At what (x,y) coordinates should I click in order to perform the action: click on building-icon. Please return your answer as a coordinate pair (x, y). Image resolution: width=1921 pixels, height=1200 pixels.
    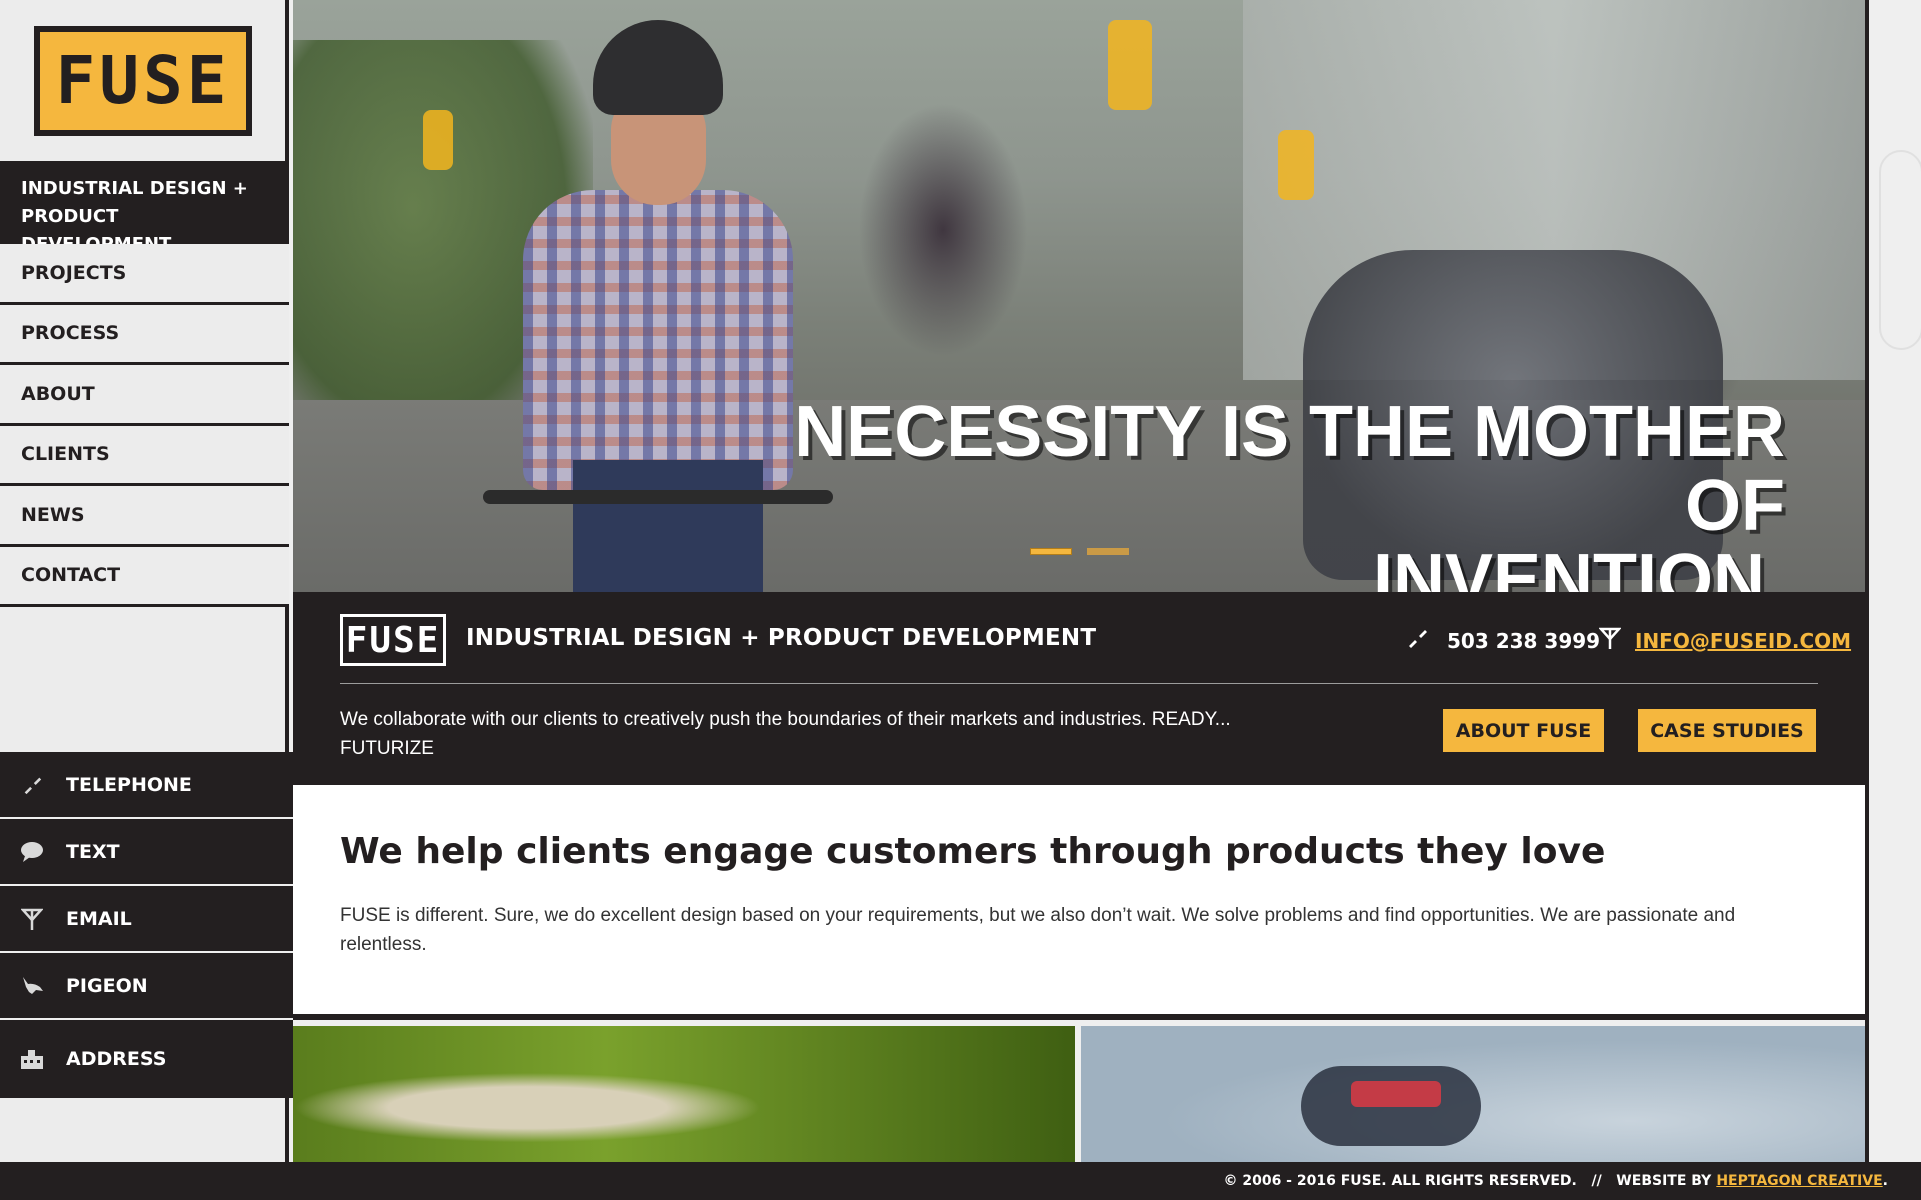
    Looking at the image, I should click on (32, 1059).